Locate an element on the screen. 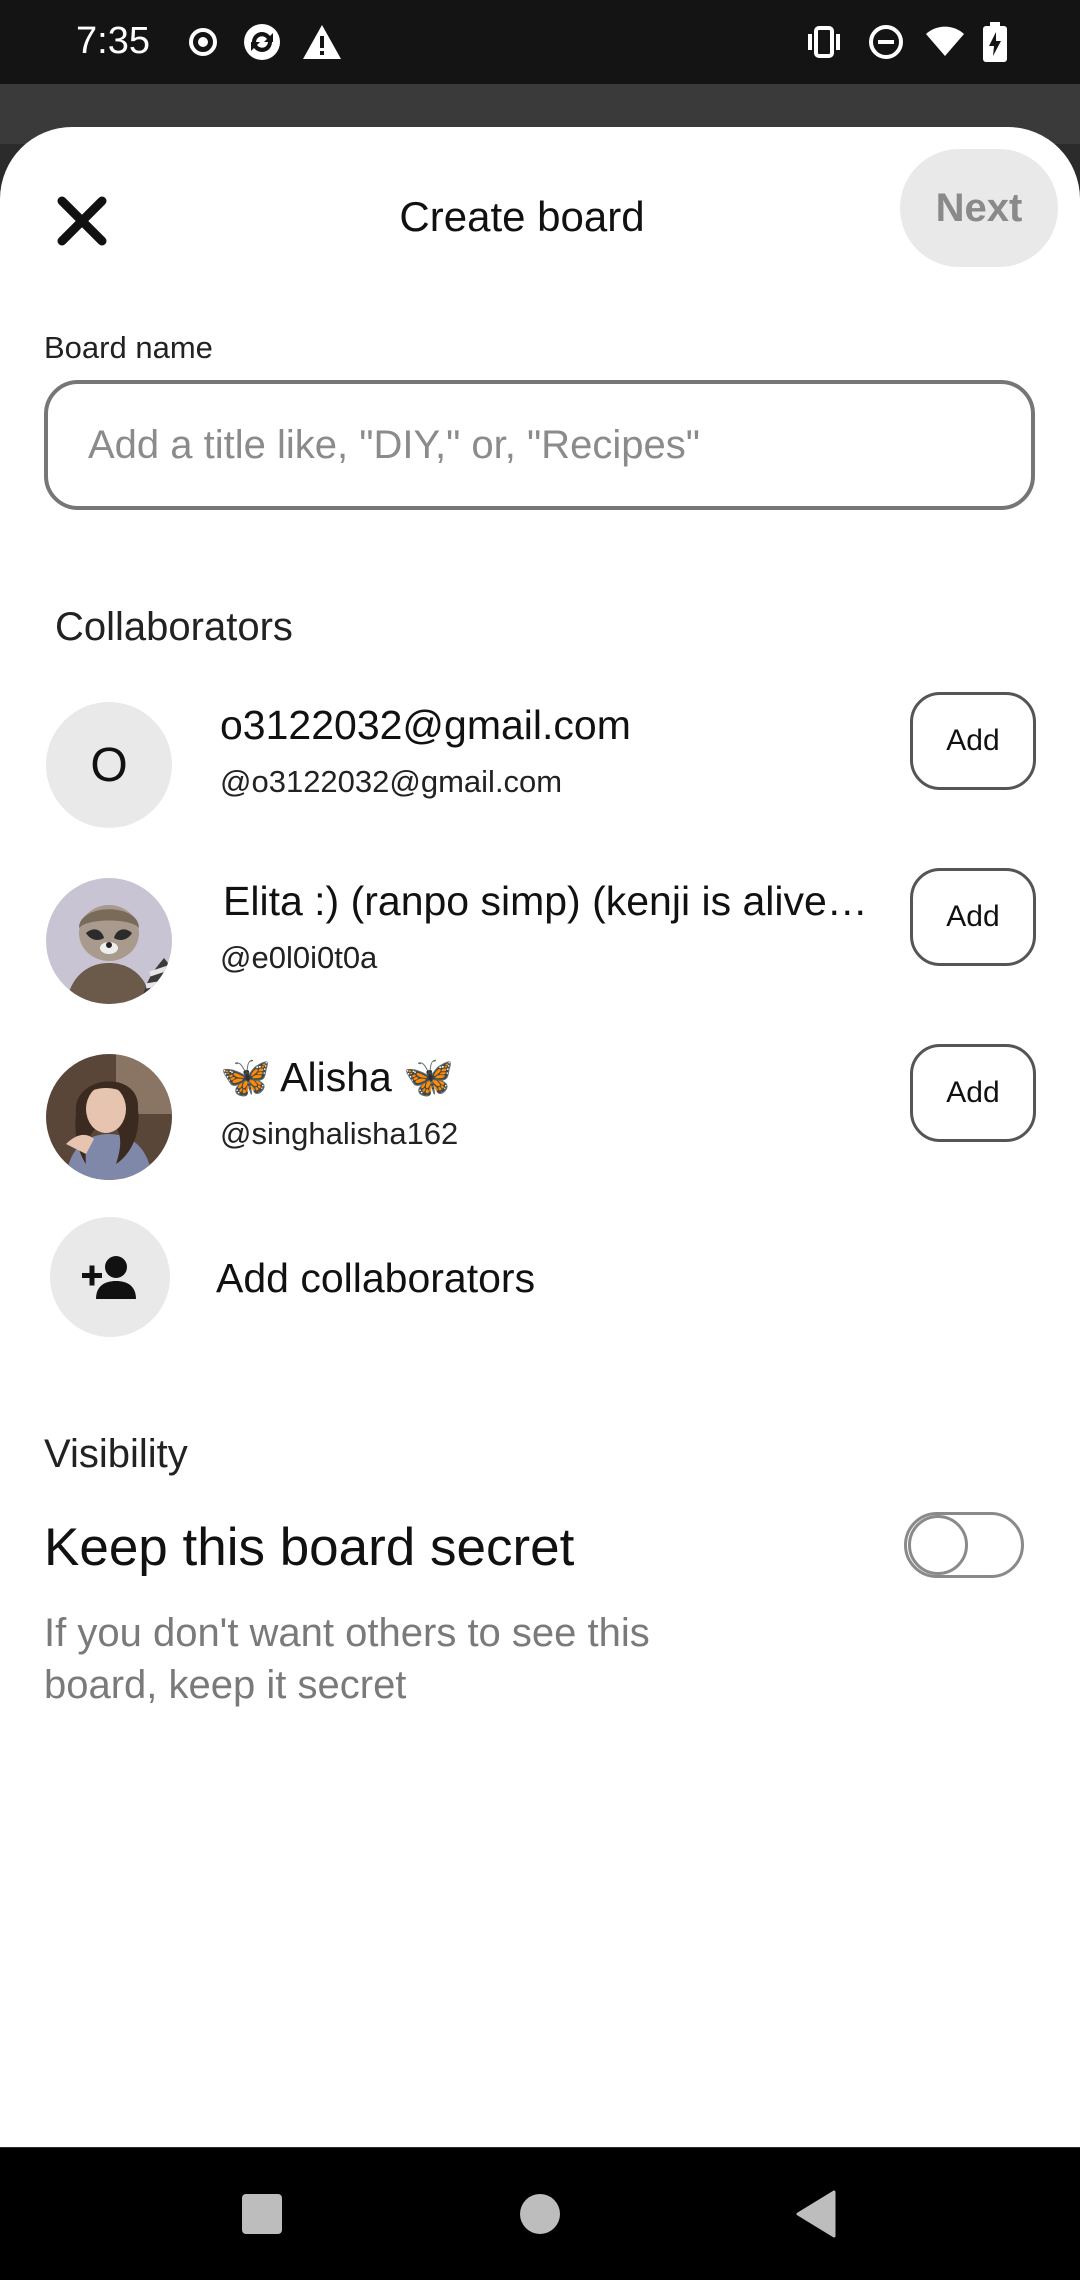 The image size is (1080, 2280). status-bar: 7:35 is located at coordinates (540, 42).